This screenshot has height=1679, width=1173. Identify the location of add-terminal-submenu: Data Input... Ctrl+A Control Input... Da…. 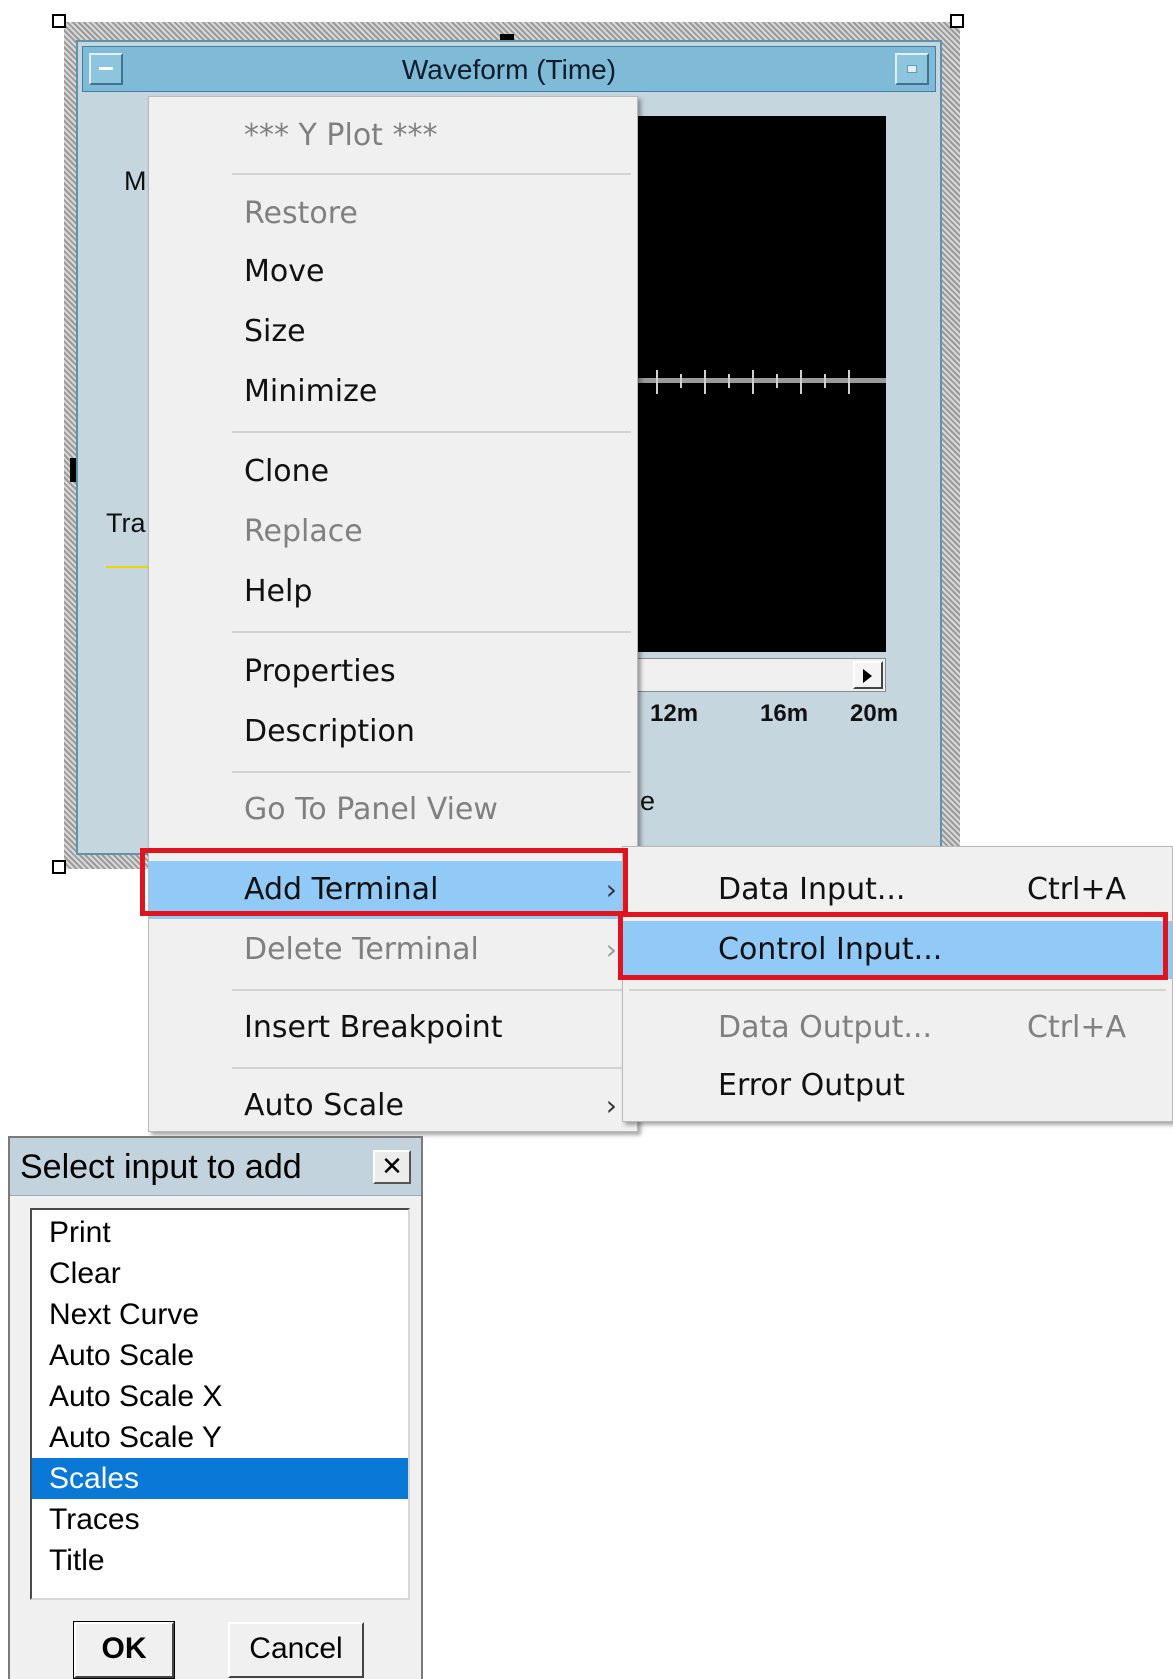
(897, 984).